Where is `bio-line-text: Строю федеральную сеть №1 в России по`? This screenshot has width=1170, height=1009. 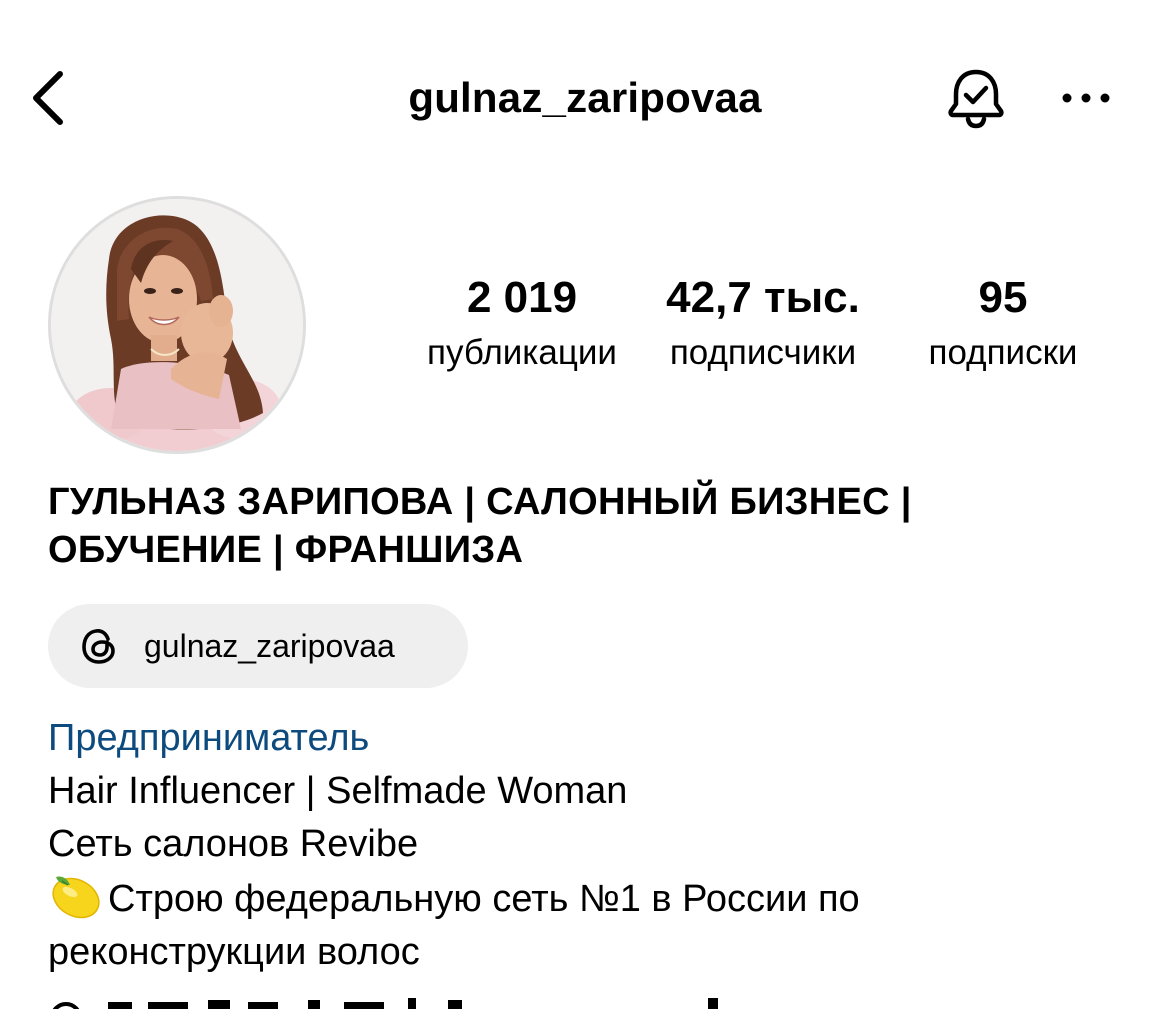 bio-line-text: Строю федеральную сеть №1 в России по is located at coordinates (484, 899).